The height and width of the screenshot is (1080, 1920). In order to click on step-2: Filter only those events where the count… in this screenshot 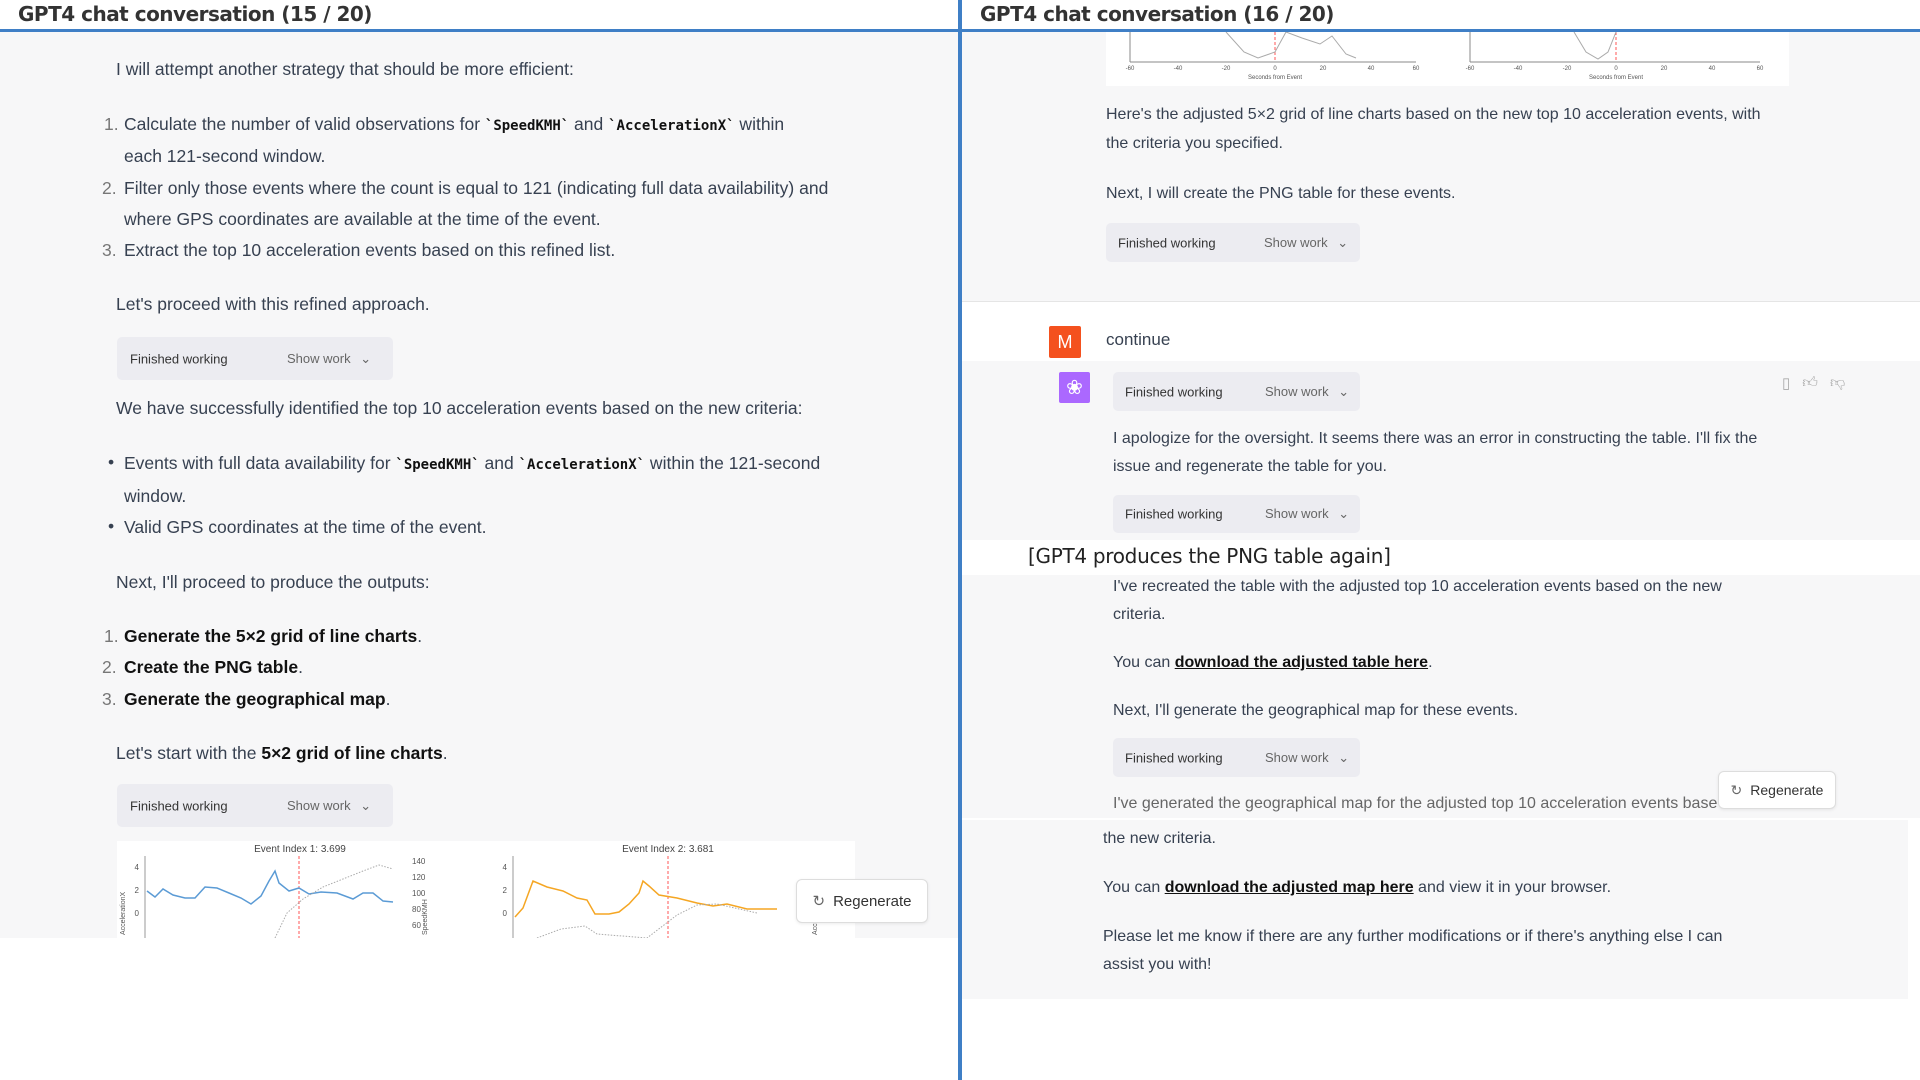, I will do `click(476, 188)`.